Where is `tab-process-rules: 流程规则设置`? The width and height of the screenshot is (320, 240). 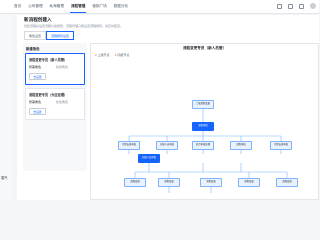
tab-process-rules: 流程规则设置 is located at coordinates (60, 35).